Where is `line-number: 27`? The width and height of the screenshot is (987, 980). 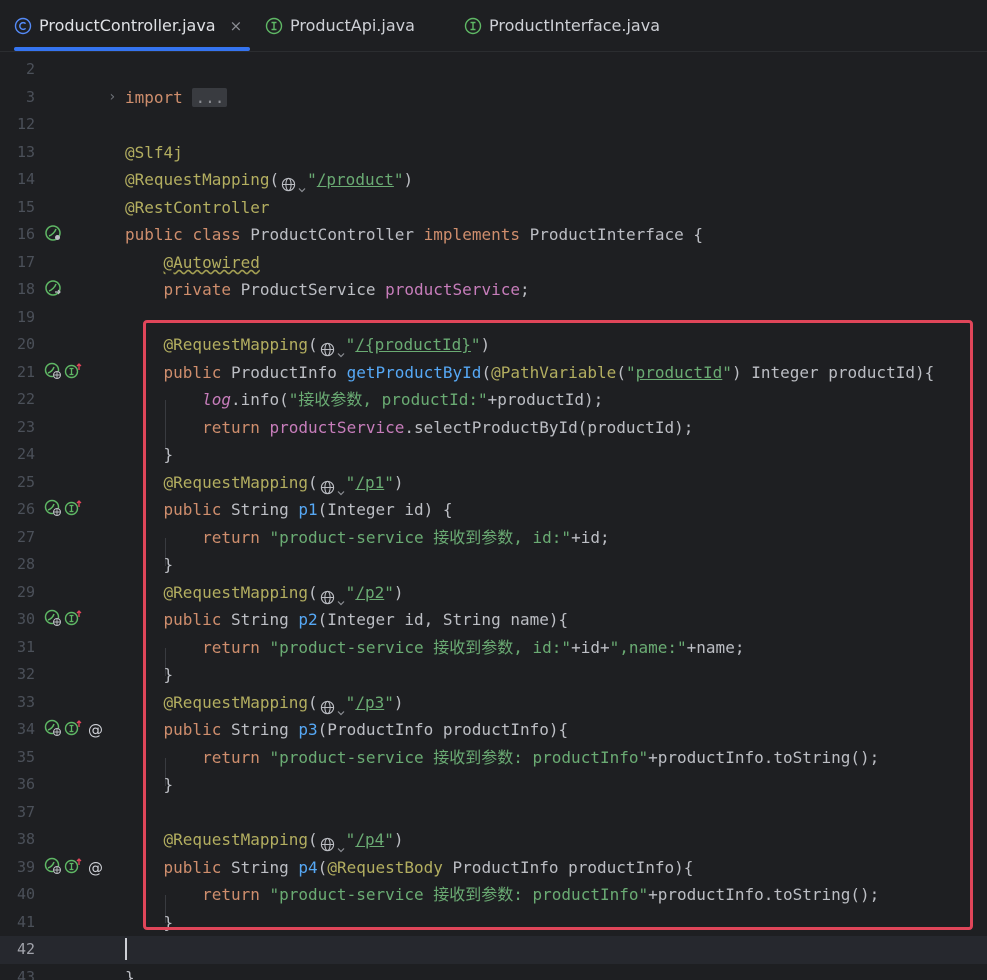 line-number: 27 is located at coordinates (25, 537).